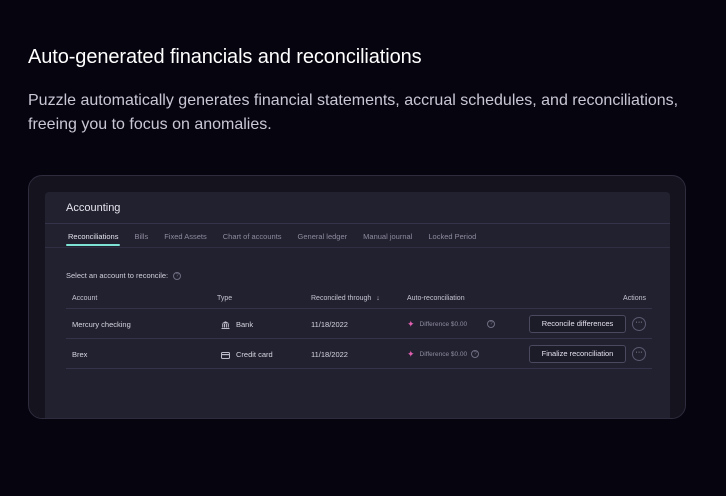 Image resolution: width=726 pixels, height=496 pixels. Describe the element at coordinates (634, 298) in the screenshot. I see `column-header-actions: Actions` at that location.